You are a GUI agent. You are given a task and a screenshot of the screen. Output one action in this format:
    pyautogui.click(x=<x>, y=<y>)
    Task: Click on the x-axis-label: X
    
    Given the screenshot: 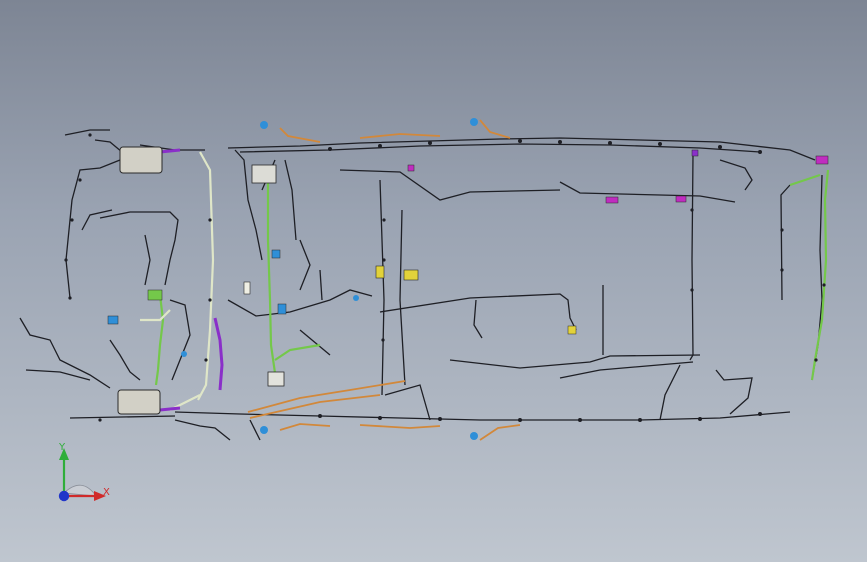 What is the action you would take?
    pyautogui.click(x=106, y=492)
    